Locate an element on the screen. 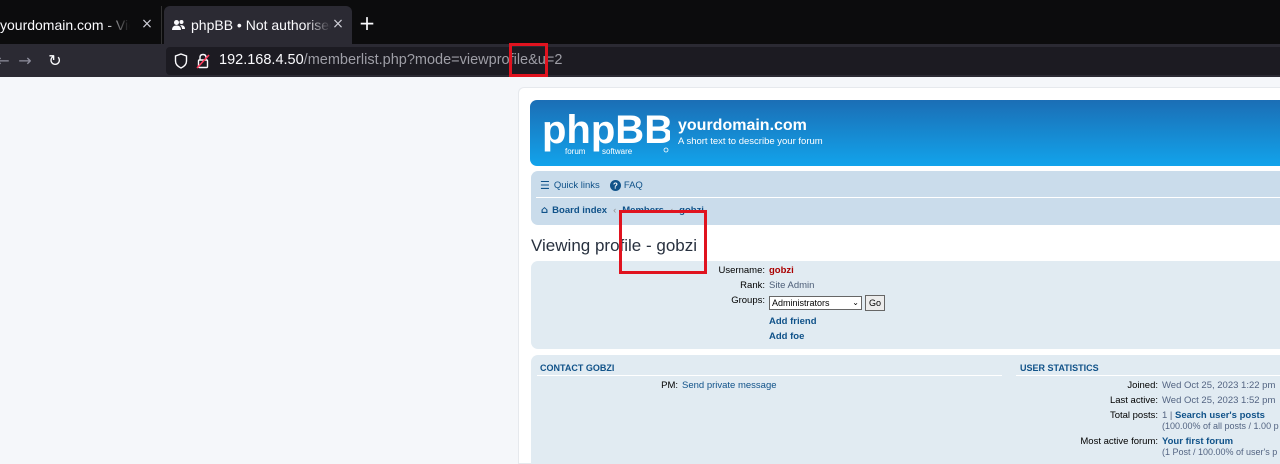 This screenshot has height=464, width=1280. chevron-down-icon: ⌄ is located at coordinates (855, 302).